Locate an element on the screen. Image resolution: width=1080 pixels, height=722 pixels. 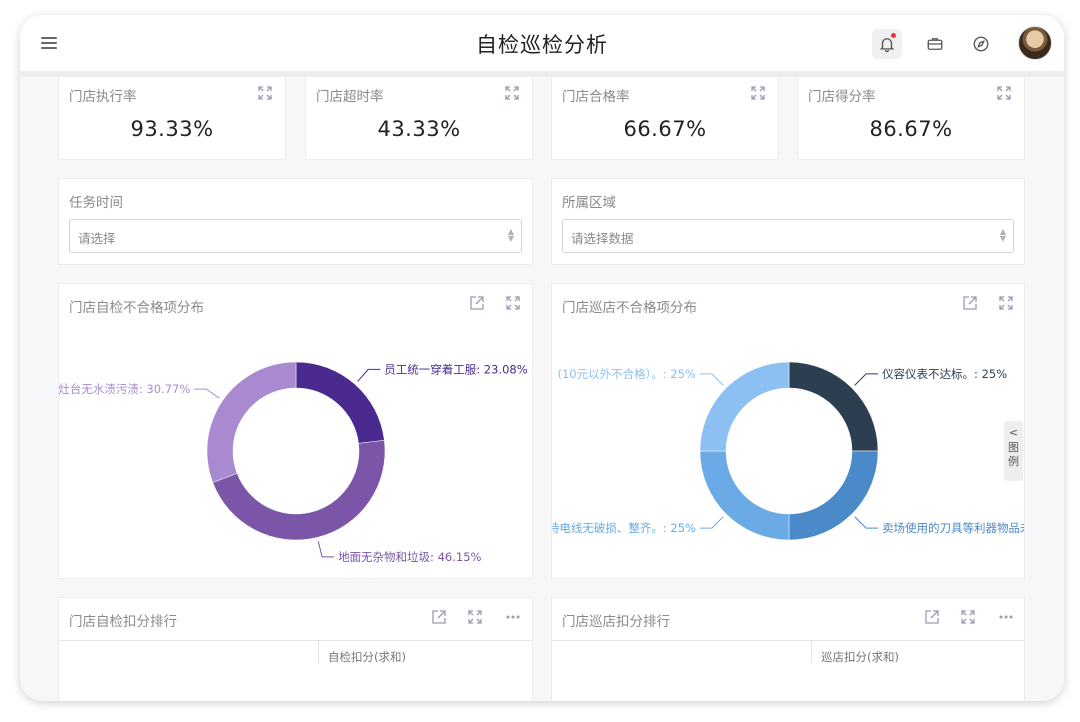
task-time-placeholder: 请选择 is located at coordinates (97, 238).